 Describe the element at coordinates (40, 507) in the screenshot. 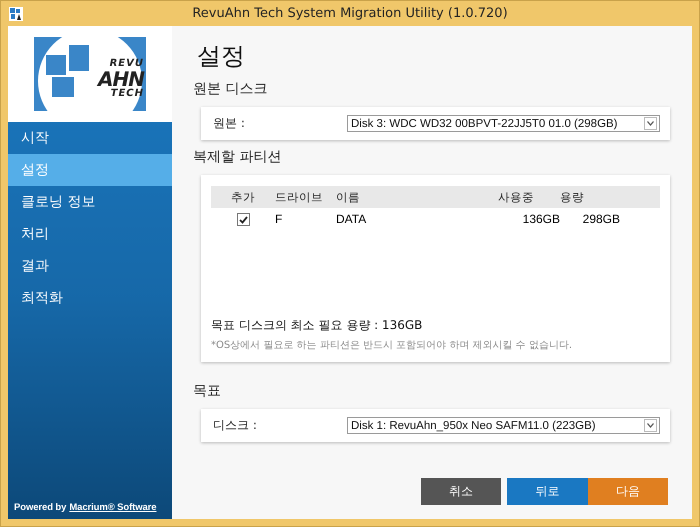

I see `footer-text: Powered by` at that location.